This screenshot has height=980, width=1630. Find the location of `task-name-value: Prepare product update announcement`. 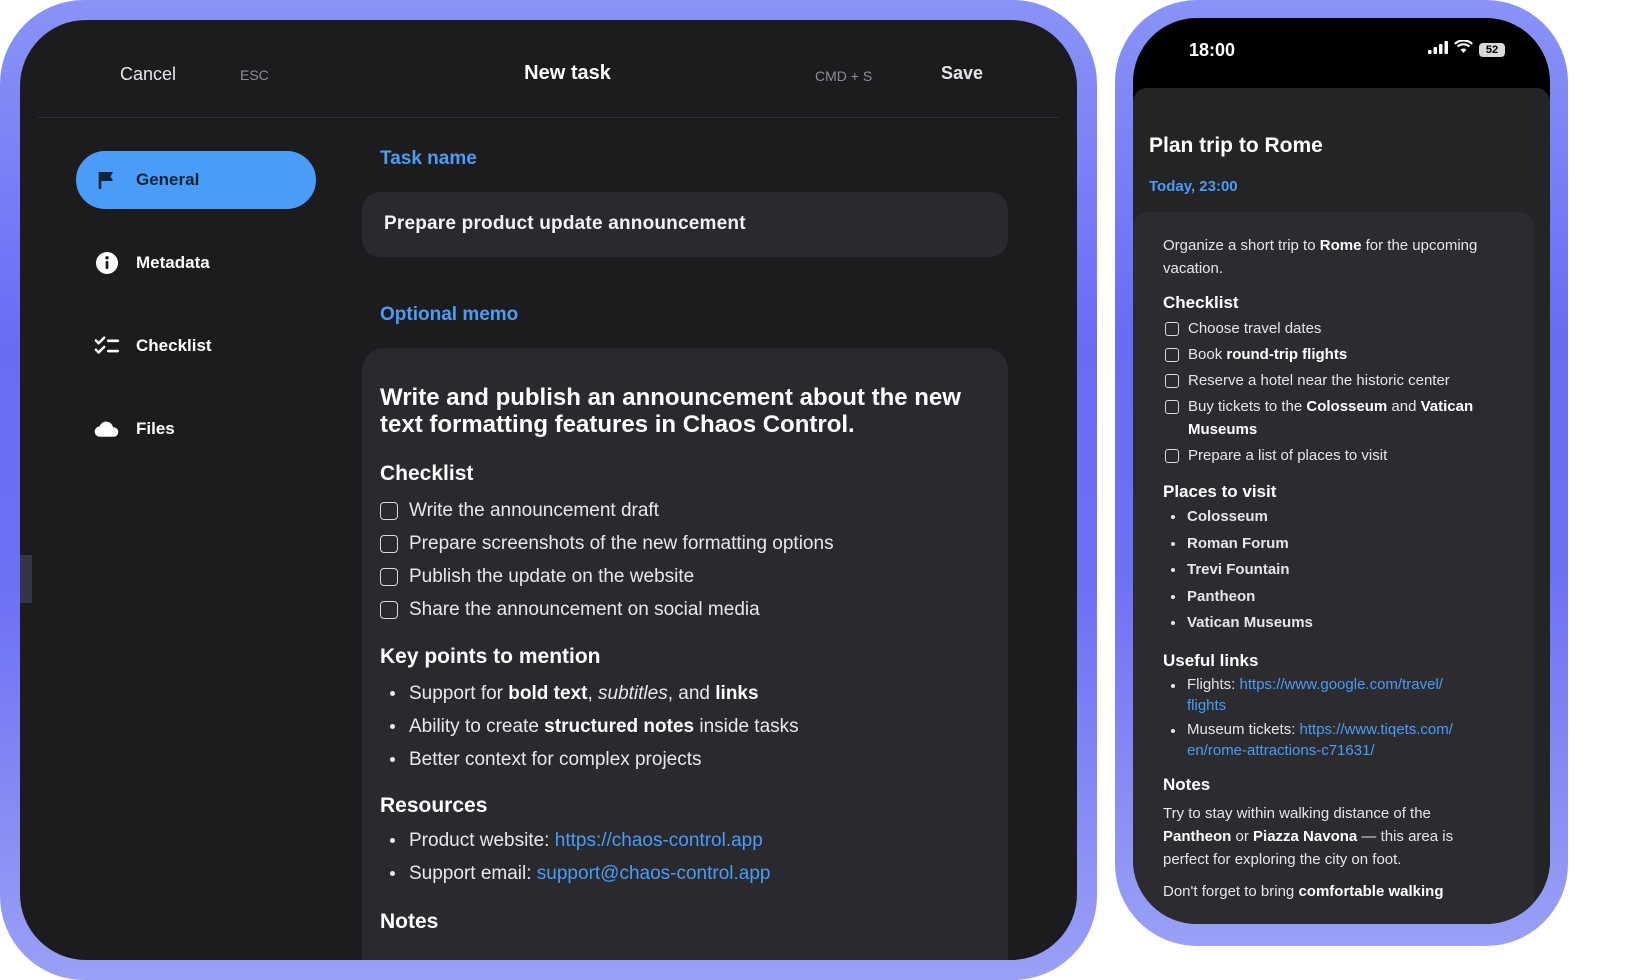

task-name-value: Prepare product update announcement is located at coordinates (565, 223).